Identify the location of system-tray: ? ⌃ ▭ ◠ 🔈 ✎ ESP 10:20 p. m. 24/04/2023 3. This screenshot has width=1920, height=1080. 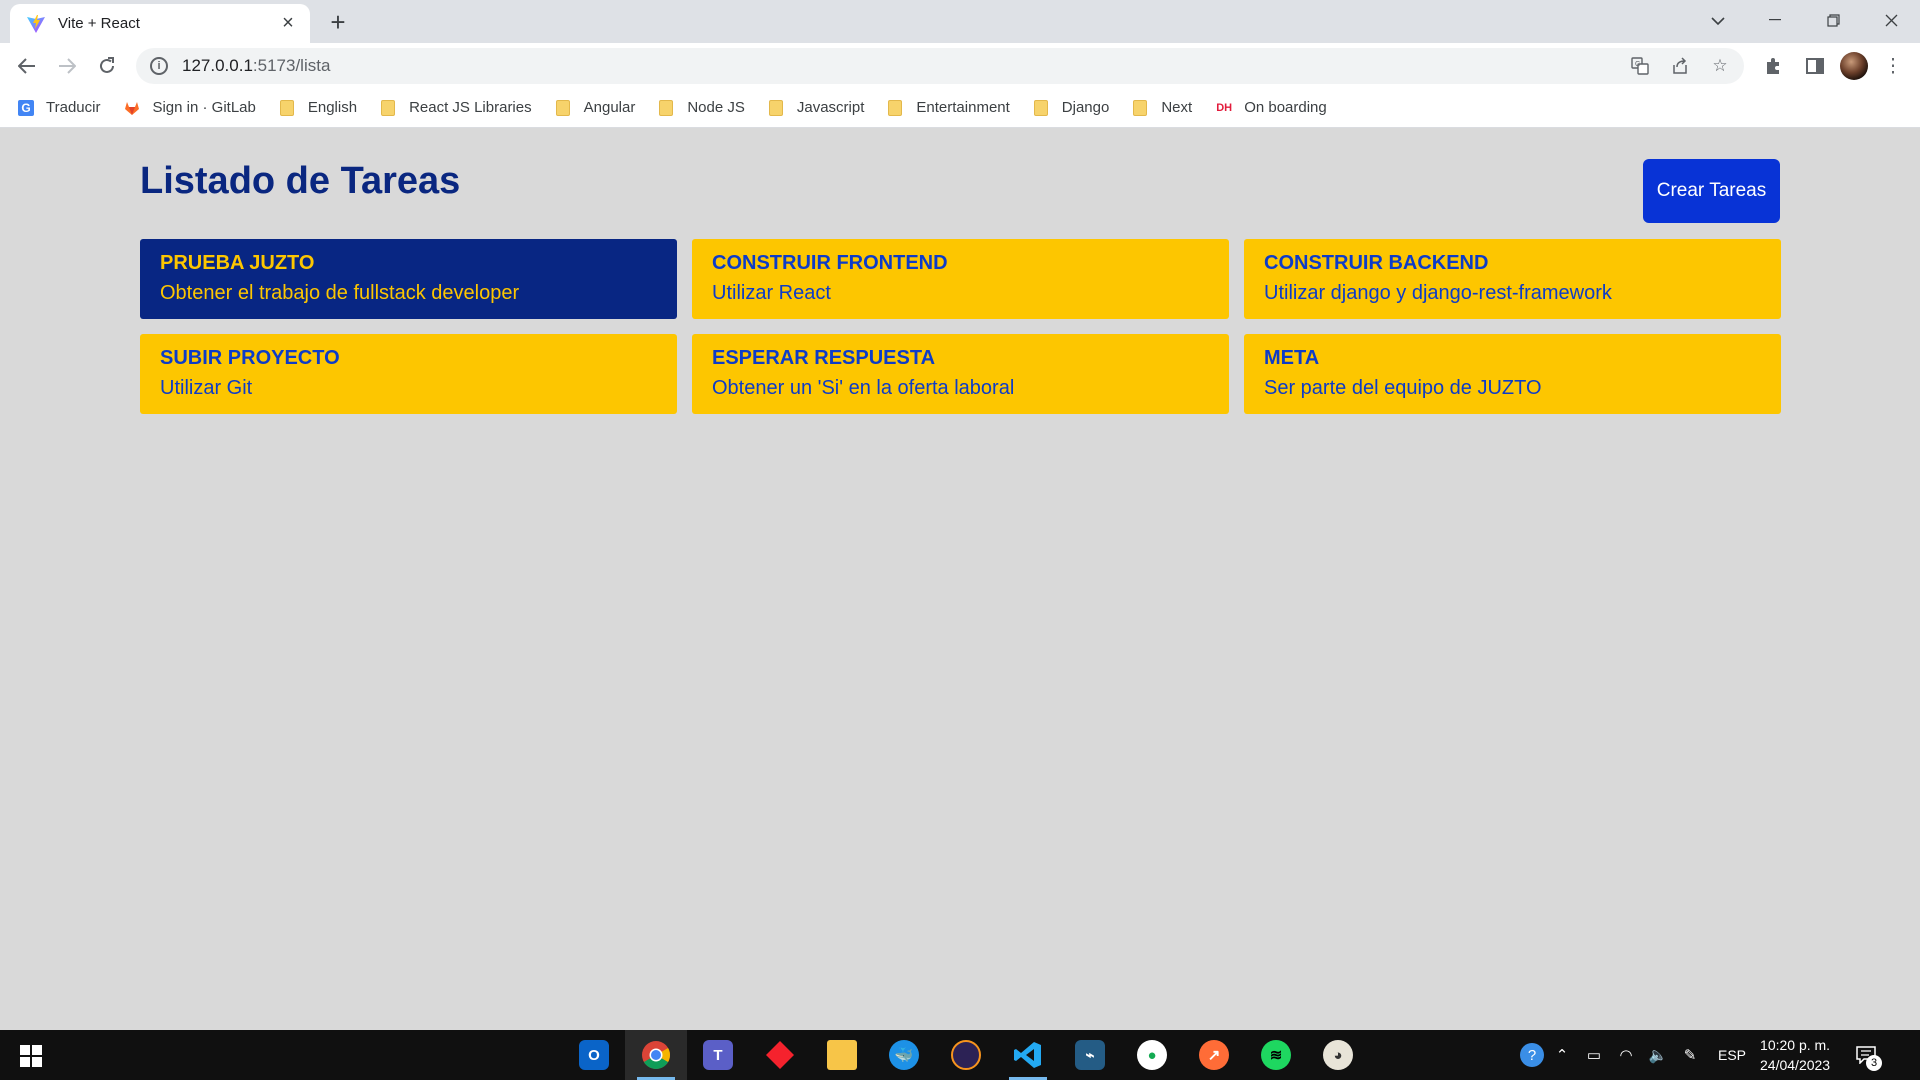
(1701, 1055).